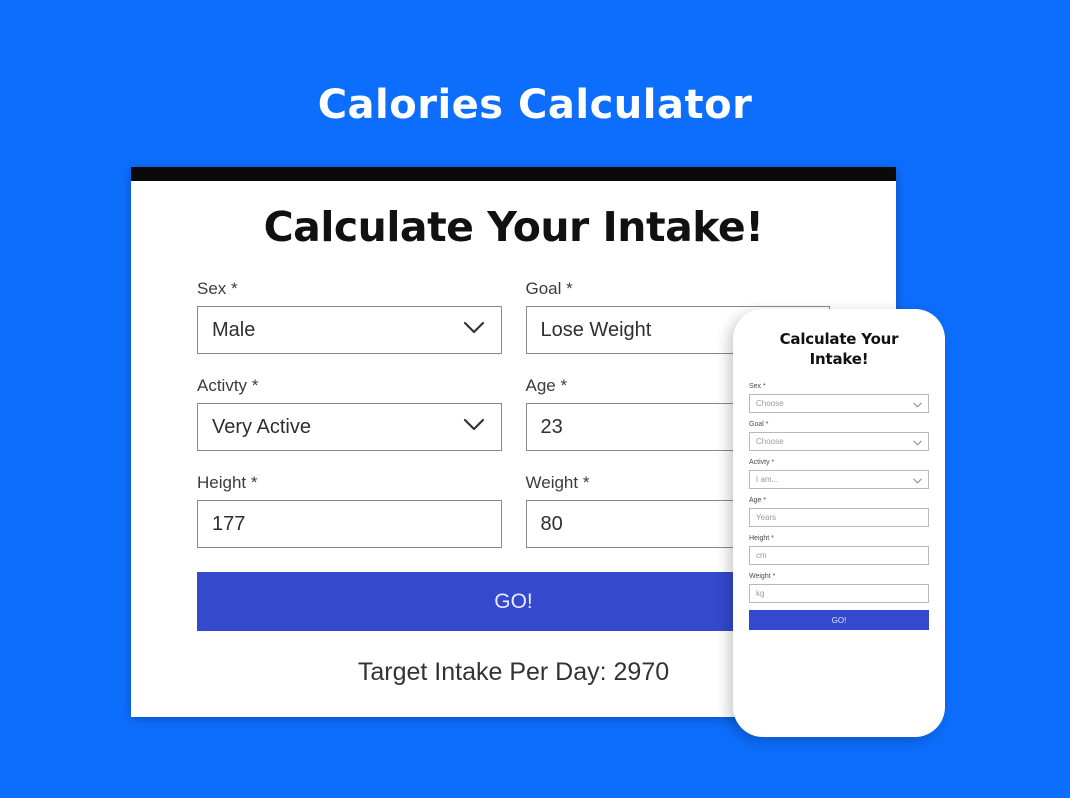 This screenshot has height=798, width=1070. I want to click on input-height: 177, so click(349, 524).